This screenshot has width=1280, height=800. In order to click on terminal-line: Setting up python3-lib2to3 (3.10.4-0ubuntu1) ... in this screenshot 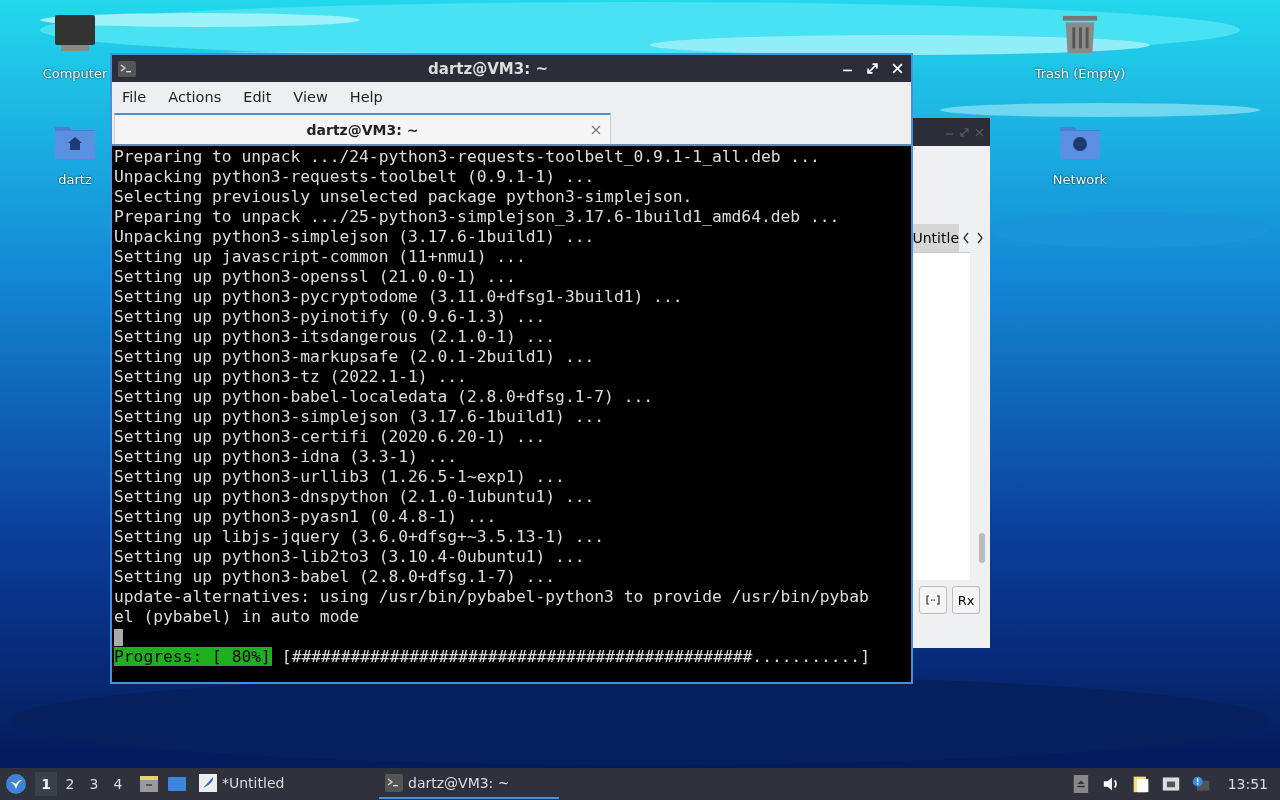, I will do `click(350, 557)`.